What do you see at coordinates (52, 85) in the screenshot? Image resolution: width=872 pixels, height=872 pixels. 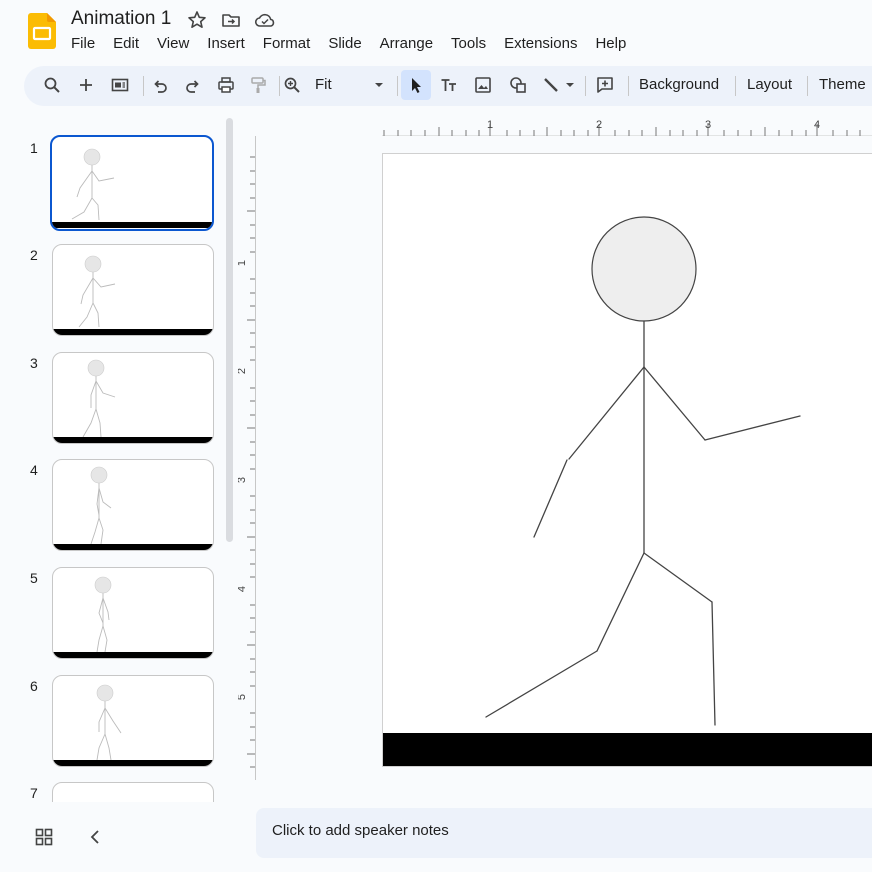 I see `search-icon` at bounding box center [52, 85].